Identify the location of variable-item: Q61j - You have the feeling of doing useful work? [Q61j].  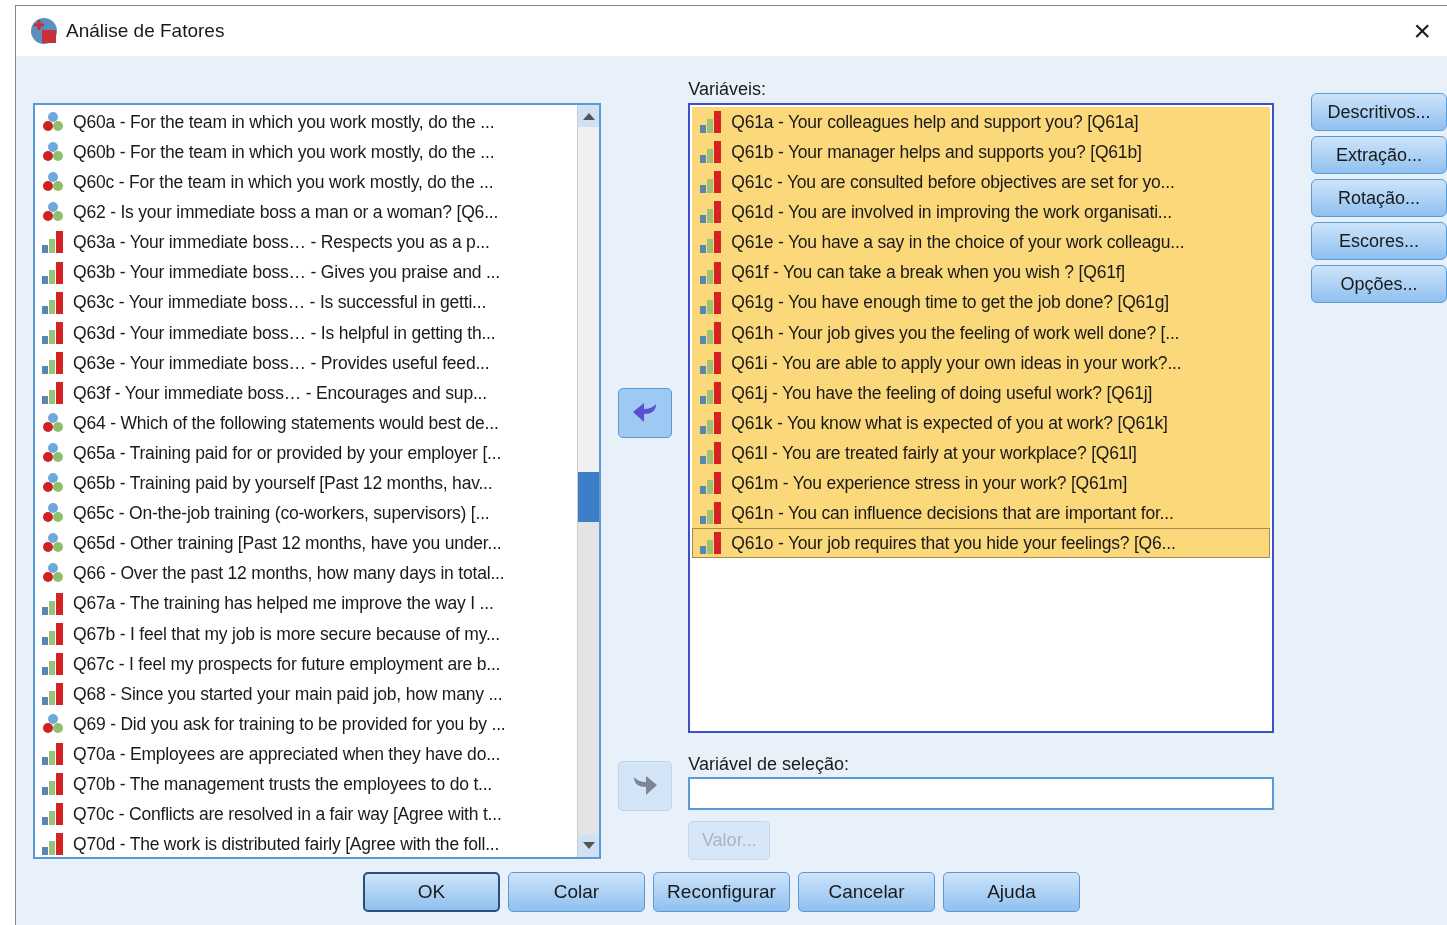
(981, 392).